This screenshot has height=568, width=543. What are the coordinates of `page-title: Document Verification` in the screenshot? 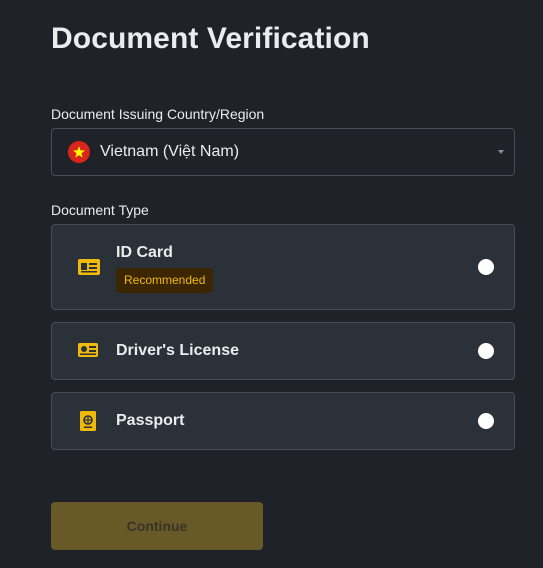 It's located at (210, 38).